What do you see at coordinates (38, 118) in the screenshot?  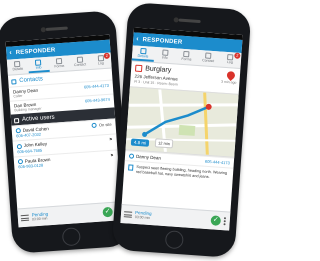 I see `active-users-heading-label: Active users` at bounding box center [38, 118].